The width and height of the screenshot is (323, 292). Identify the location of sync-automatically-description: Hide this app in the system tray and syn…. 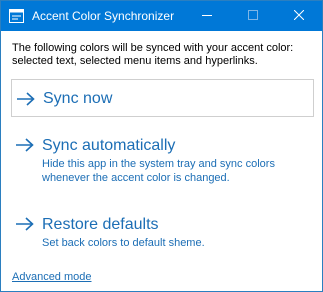
(158, 171).